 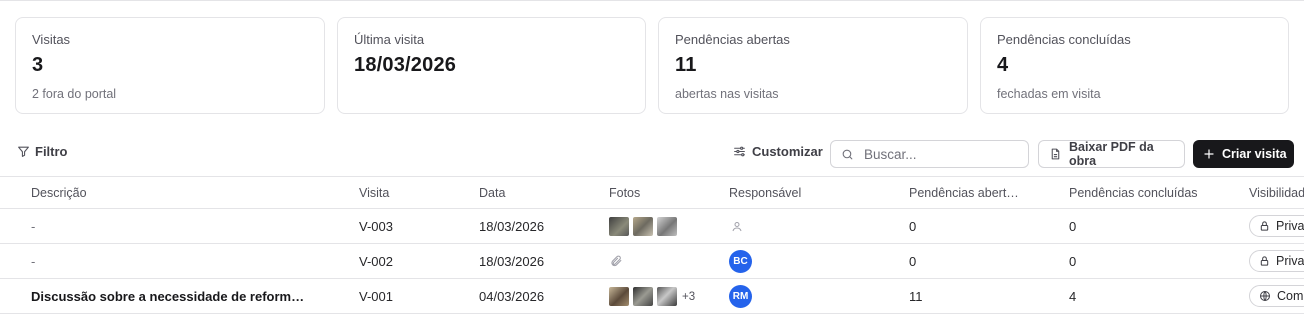 What do you see at coordinates (1064, 39) in the screenshot?
I see `stat-label: Pendências concluídas` at bounding box center [1064, 39].